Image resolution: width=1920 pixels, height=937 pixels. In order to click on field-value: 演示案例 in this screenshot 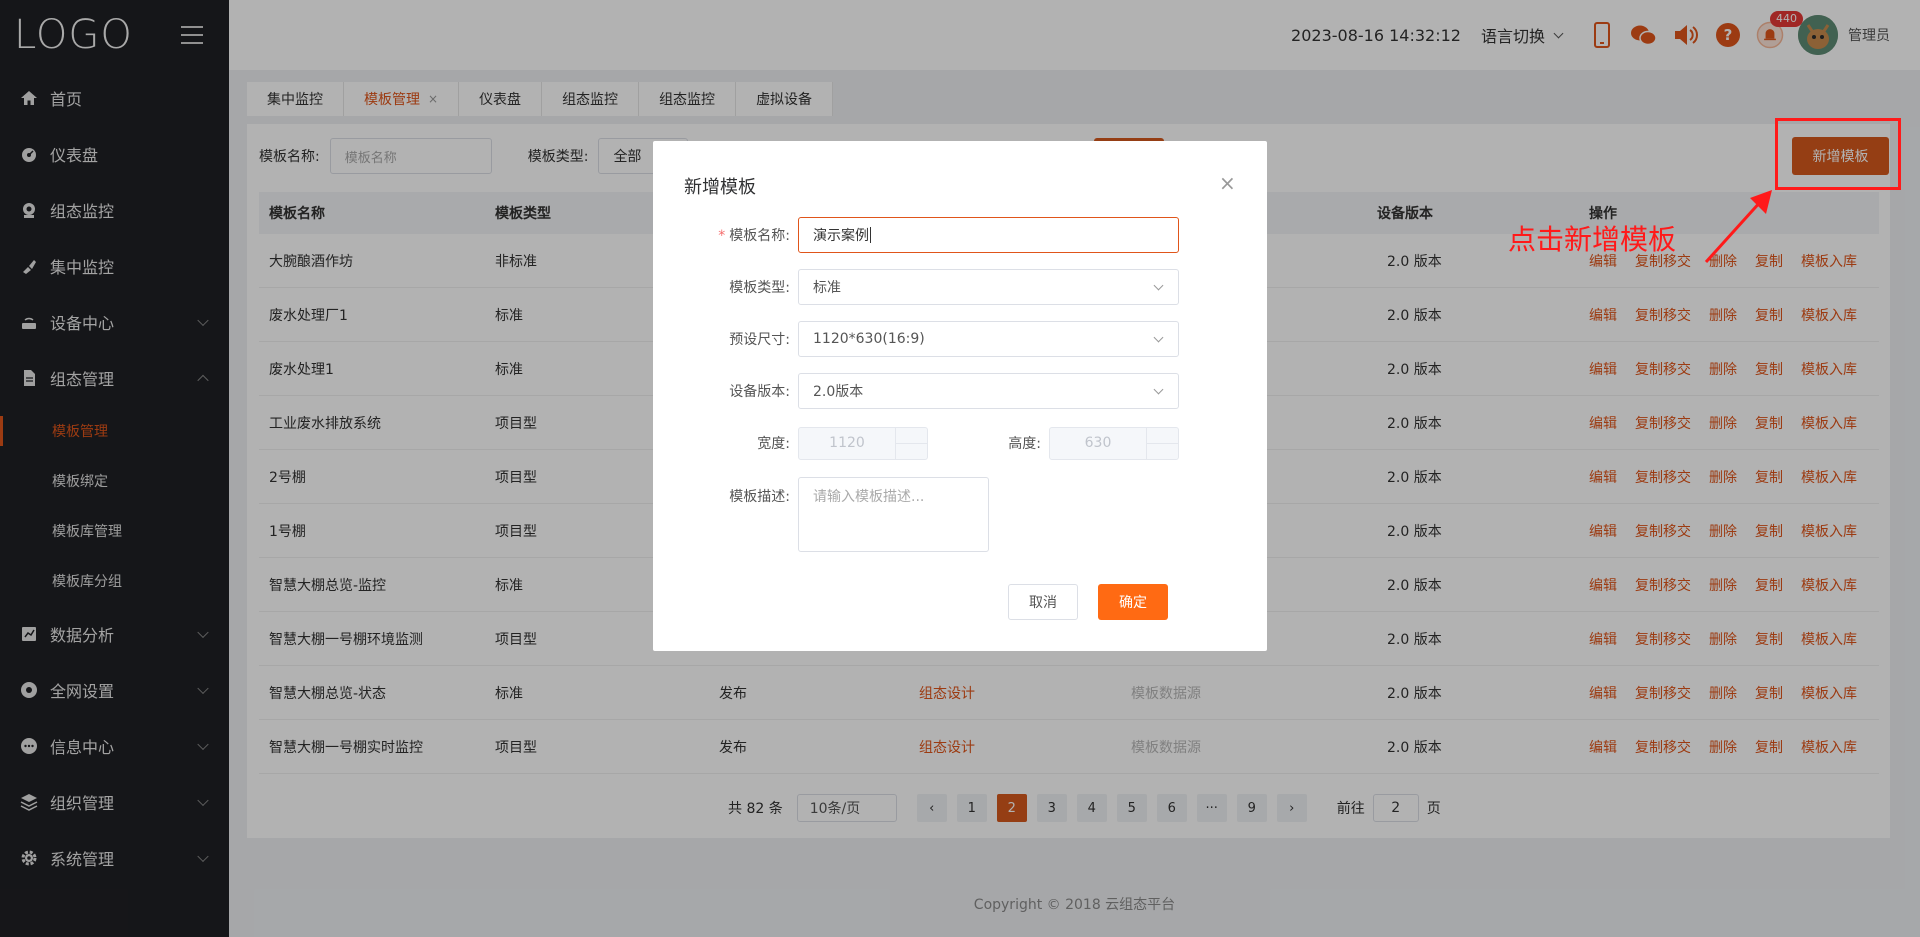, I will do `click(841, 236)`.